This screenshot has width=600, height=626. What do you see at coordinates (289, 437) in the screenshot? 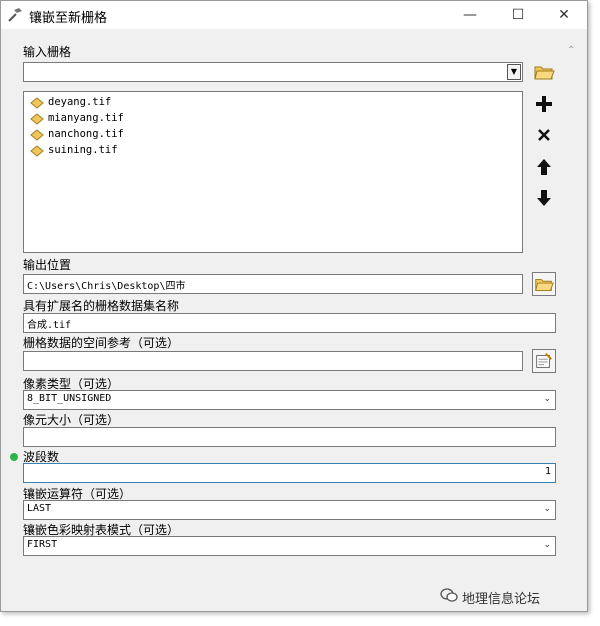
I see `cell-size-input` at bounding box center [289, 437].